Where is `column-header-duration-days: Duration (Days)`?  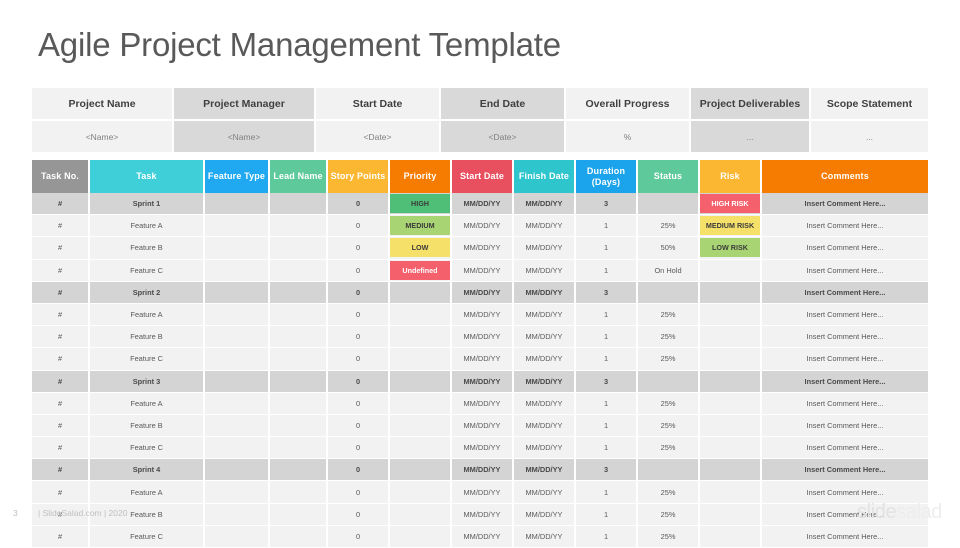
column-header-duration-days: Duration (Days) is located at coordinates (607, 176).